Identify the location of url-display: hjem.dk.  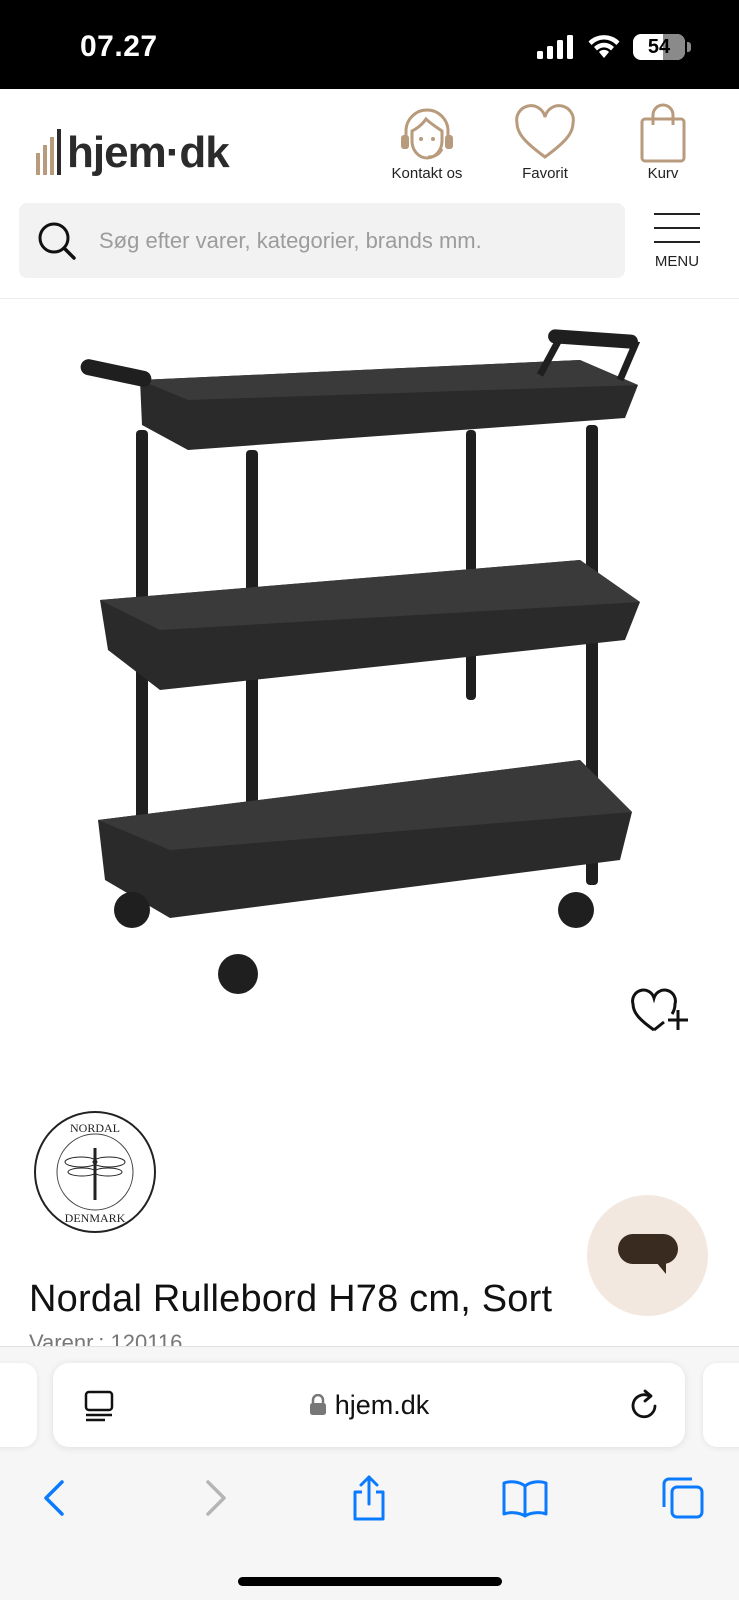
(369, 1405).